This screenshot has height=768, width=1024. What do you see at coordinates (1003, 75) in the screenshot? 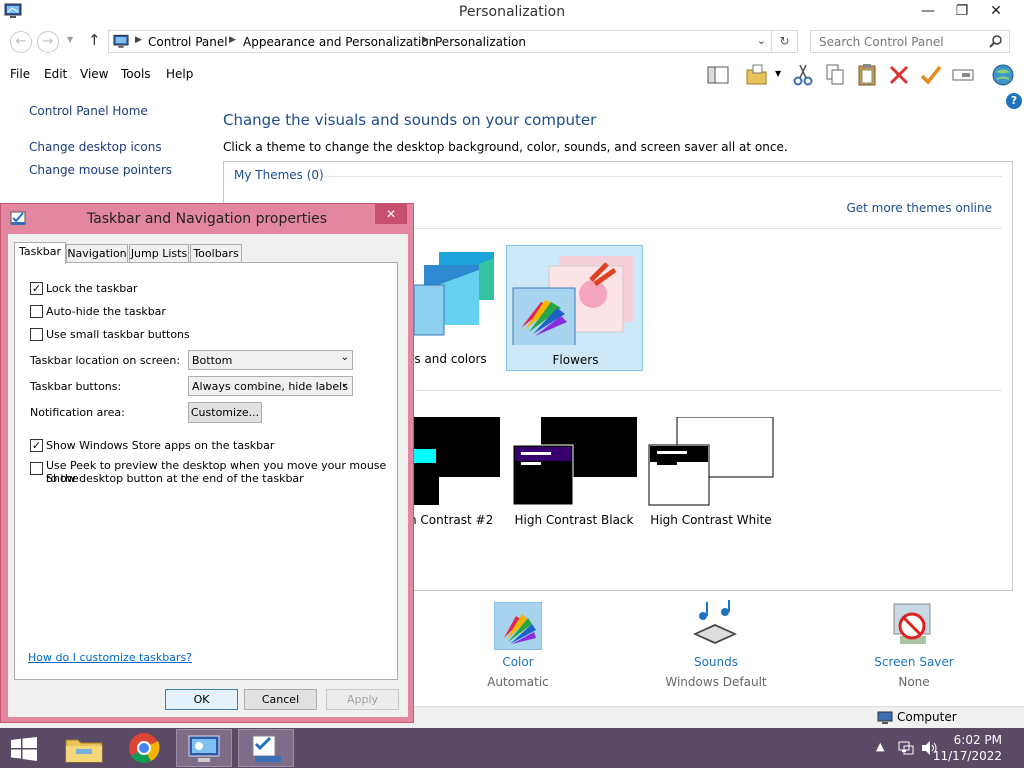
I see `globe-icon` at bounding box center [1003, 75].